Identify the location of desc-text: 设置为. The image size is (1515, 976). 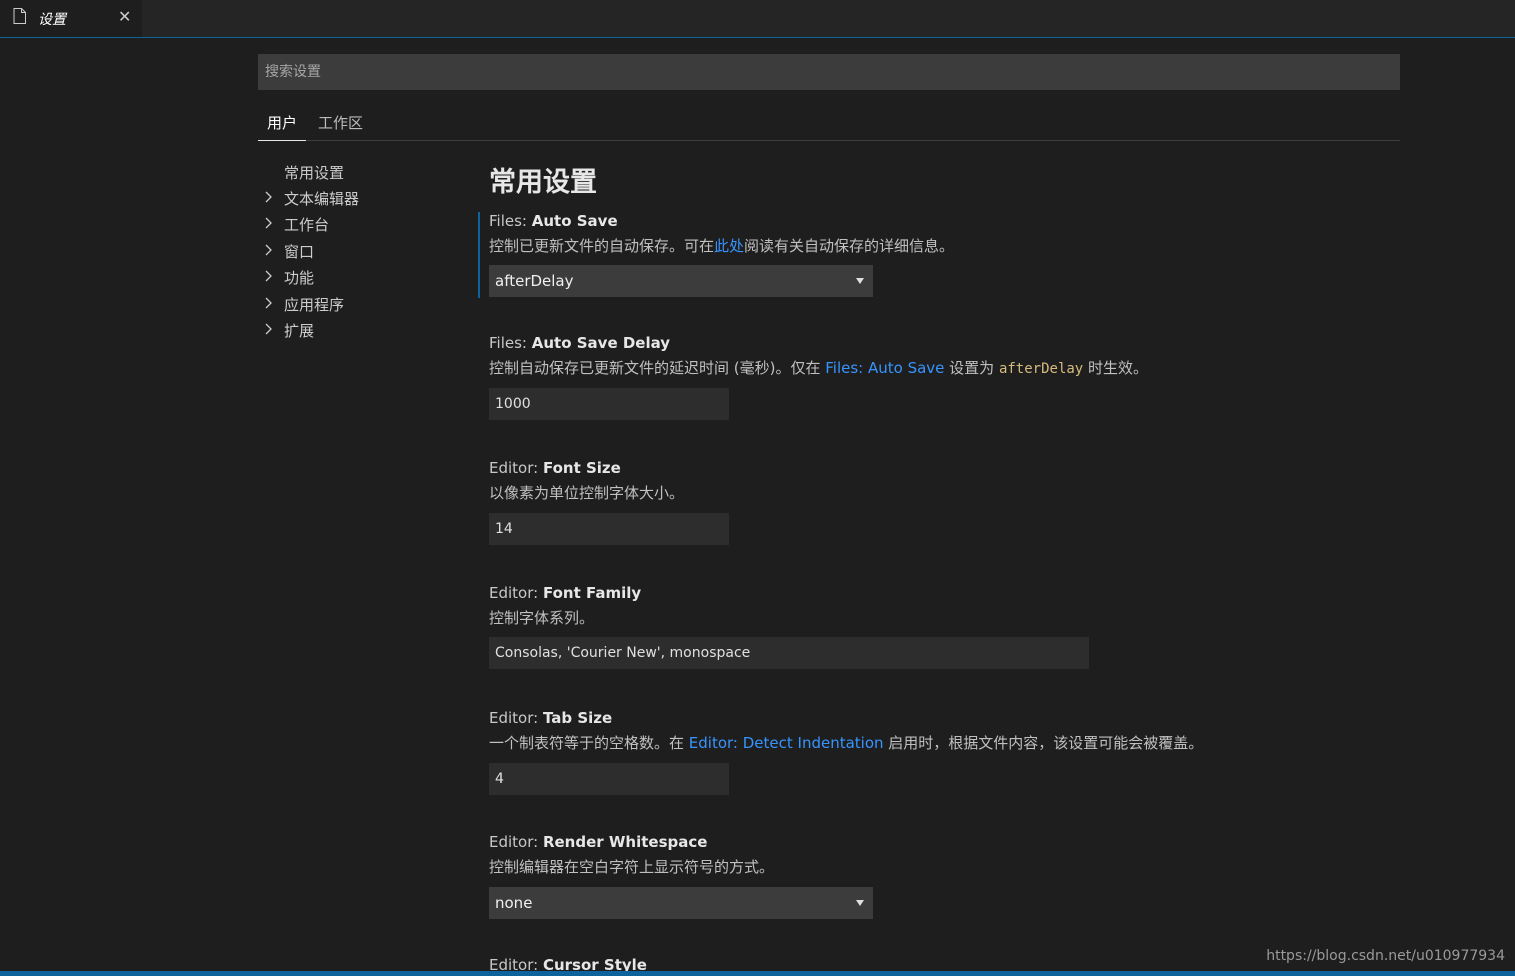
(971, 368).